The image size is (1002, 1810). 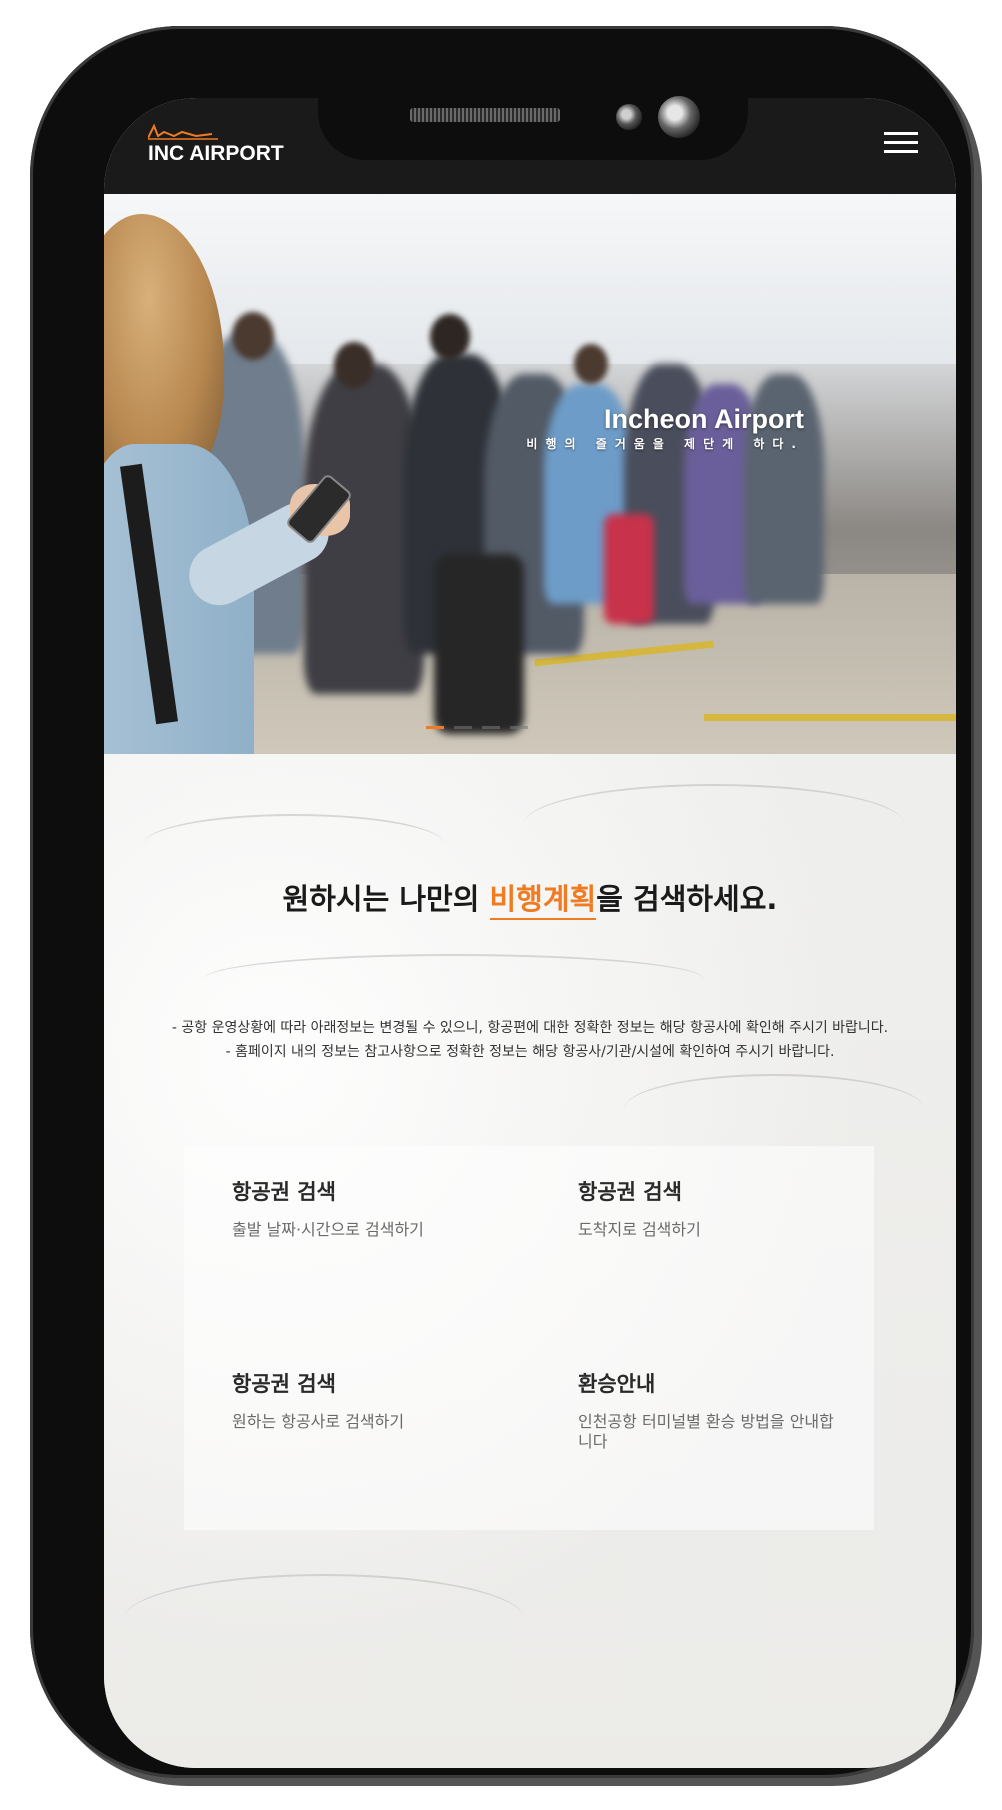 What do you see at coordinates (704, 419) in the screenshot?
I see `hero-title: Incheon Airport` at bounding box center [704, 419].